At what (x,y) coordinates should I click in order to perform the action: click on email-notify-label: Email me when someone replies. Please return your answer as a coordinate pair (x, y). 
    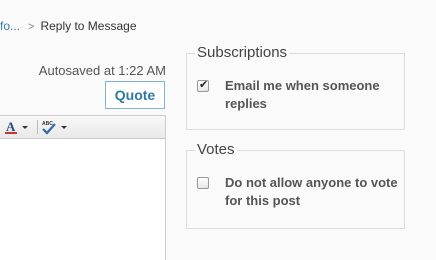
    Looking at the image, I should click on (315, 95).